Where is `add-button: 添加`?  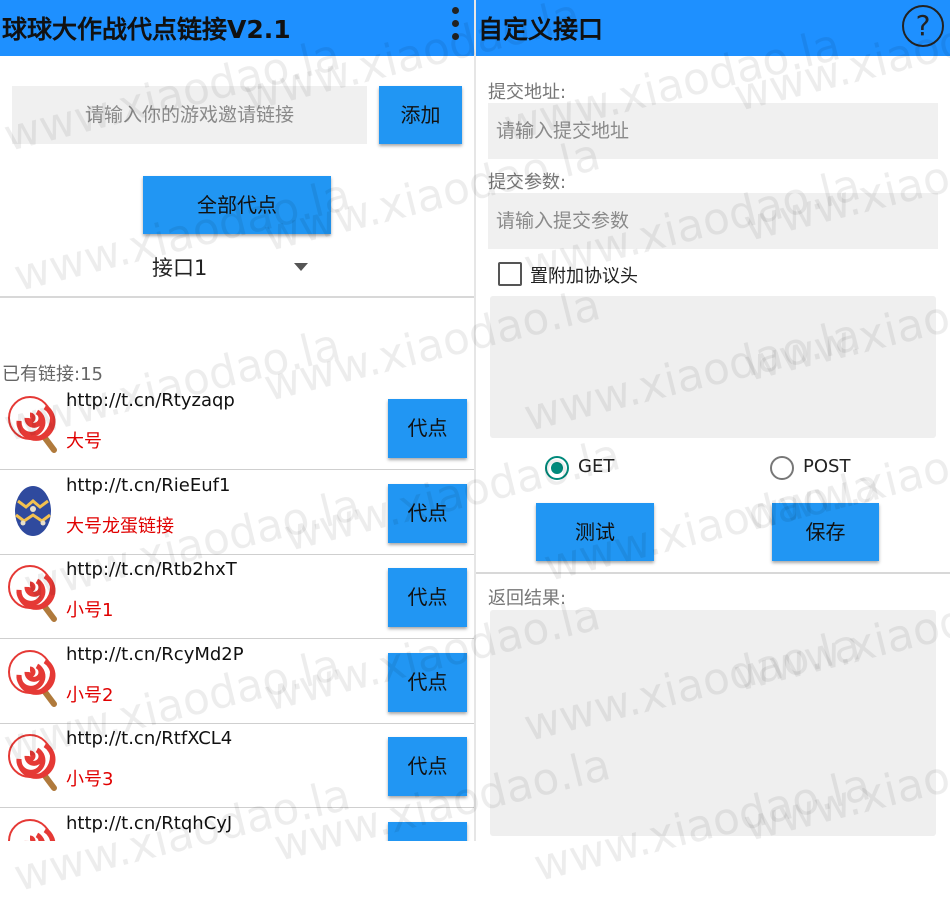 add-button: 添加 is located at coordinates (420, 115).